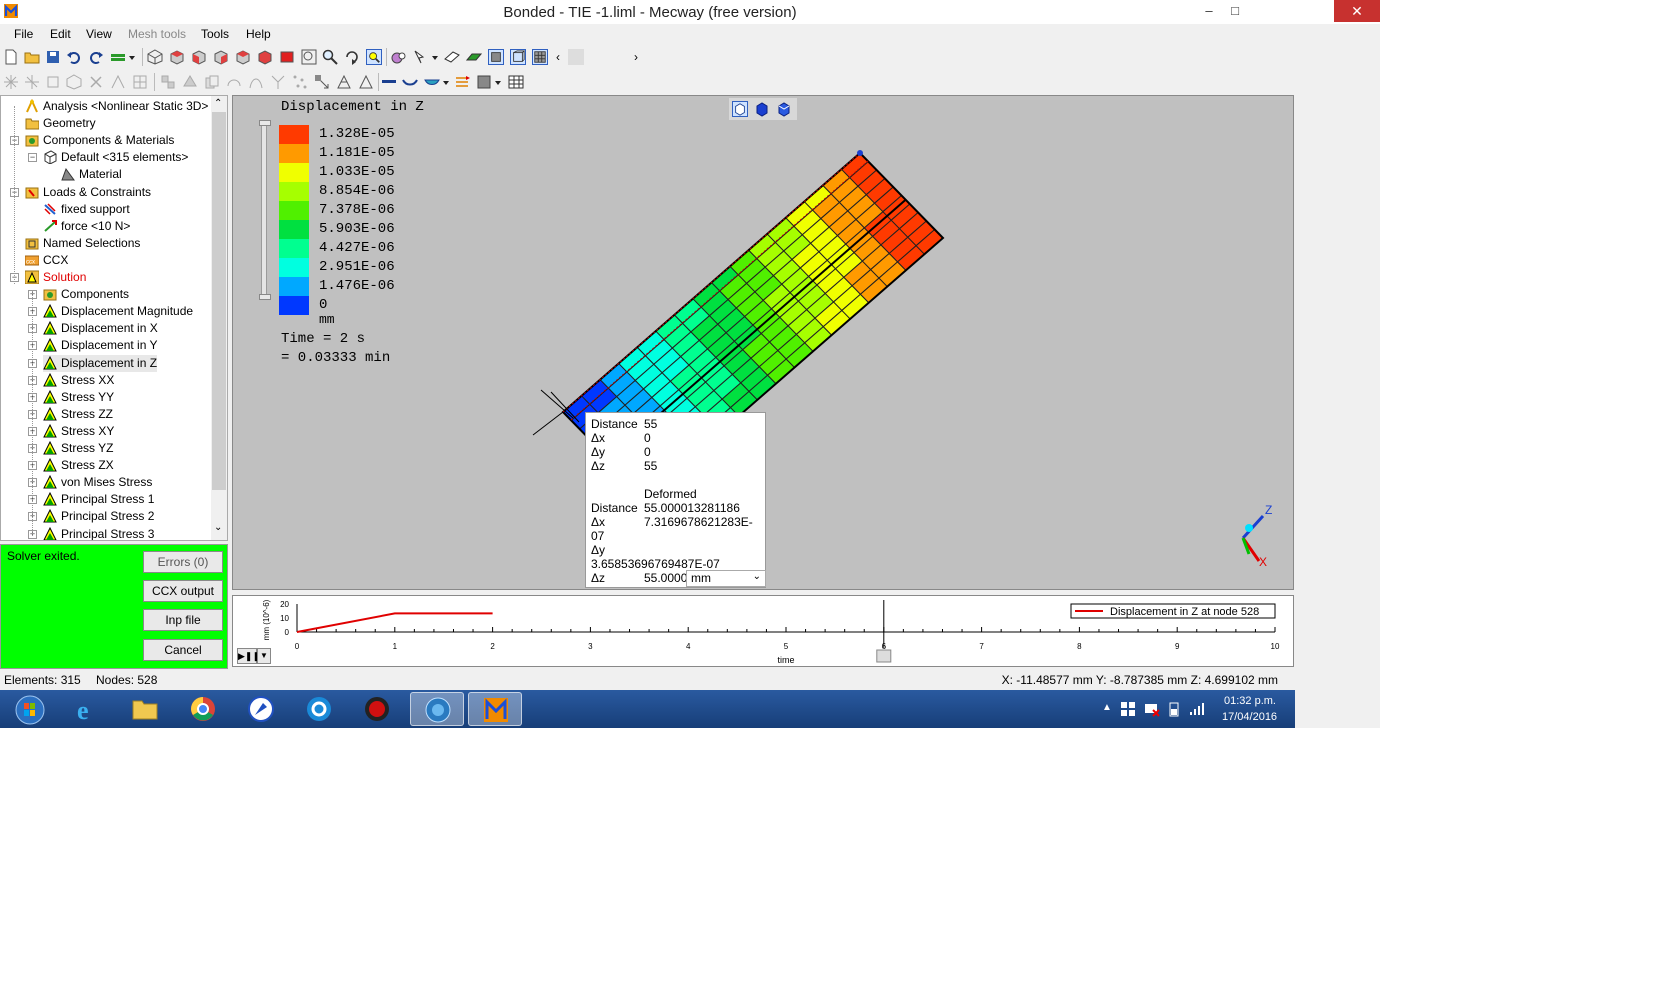  Describe the element at coordinates (53, 57) in the screenshot. I see `save-icon` at that location.